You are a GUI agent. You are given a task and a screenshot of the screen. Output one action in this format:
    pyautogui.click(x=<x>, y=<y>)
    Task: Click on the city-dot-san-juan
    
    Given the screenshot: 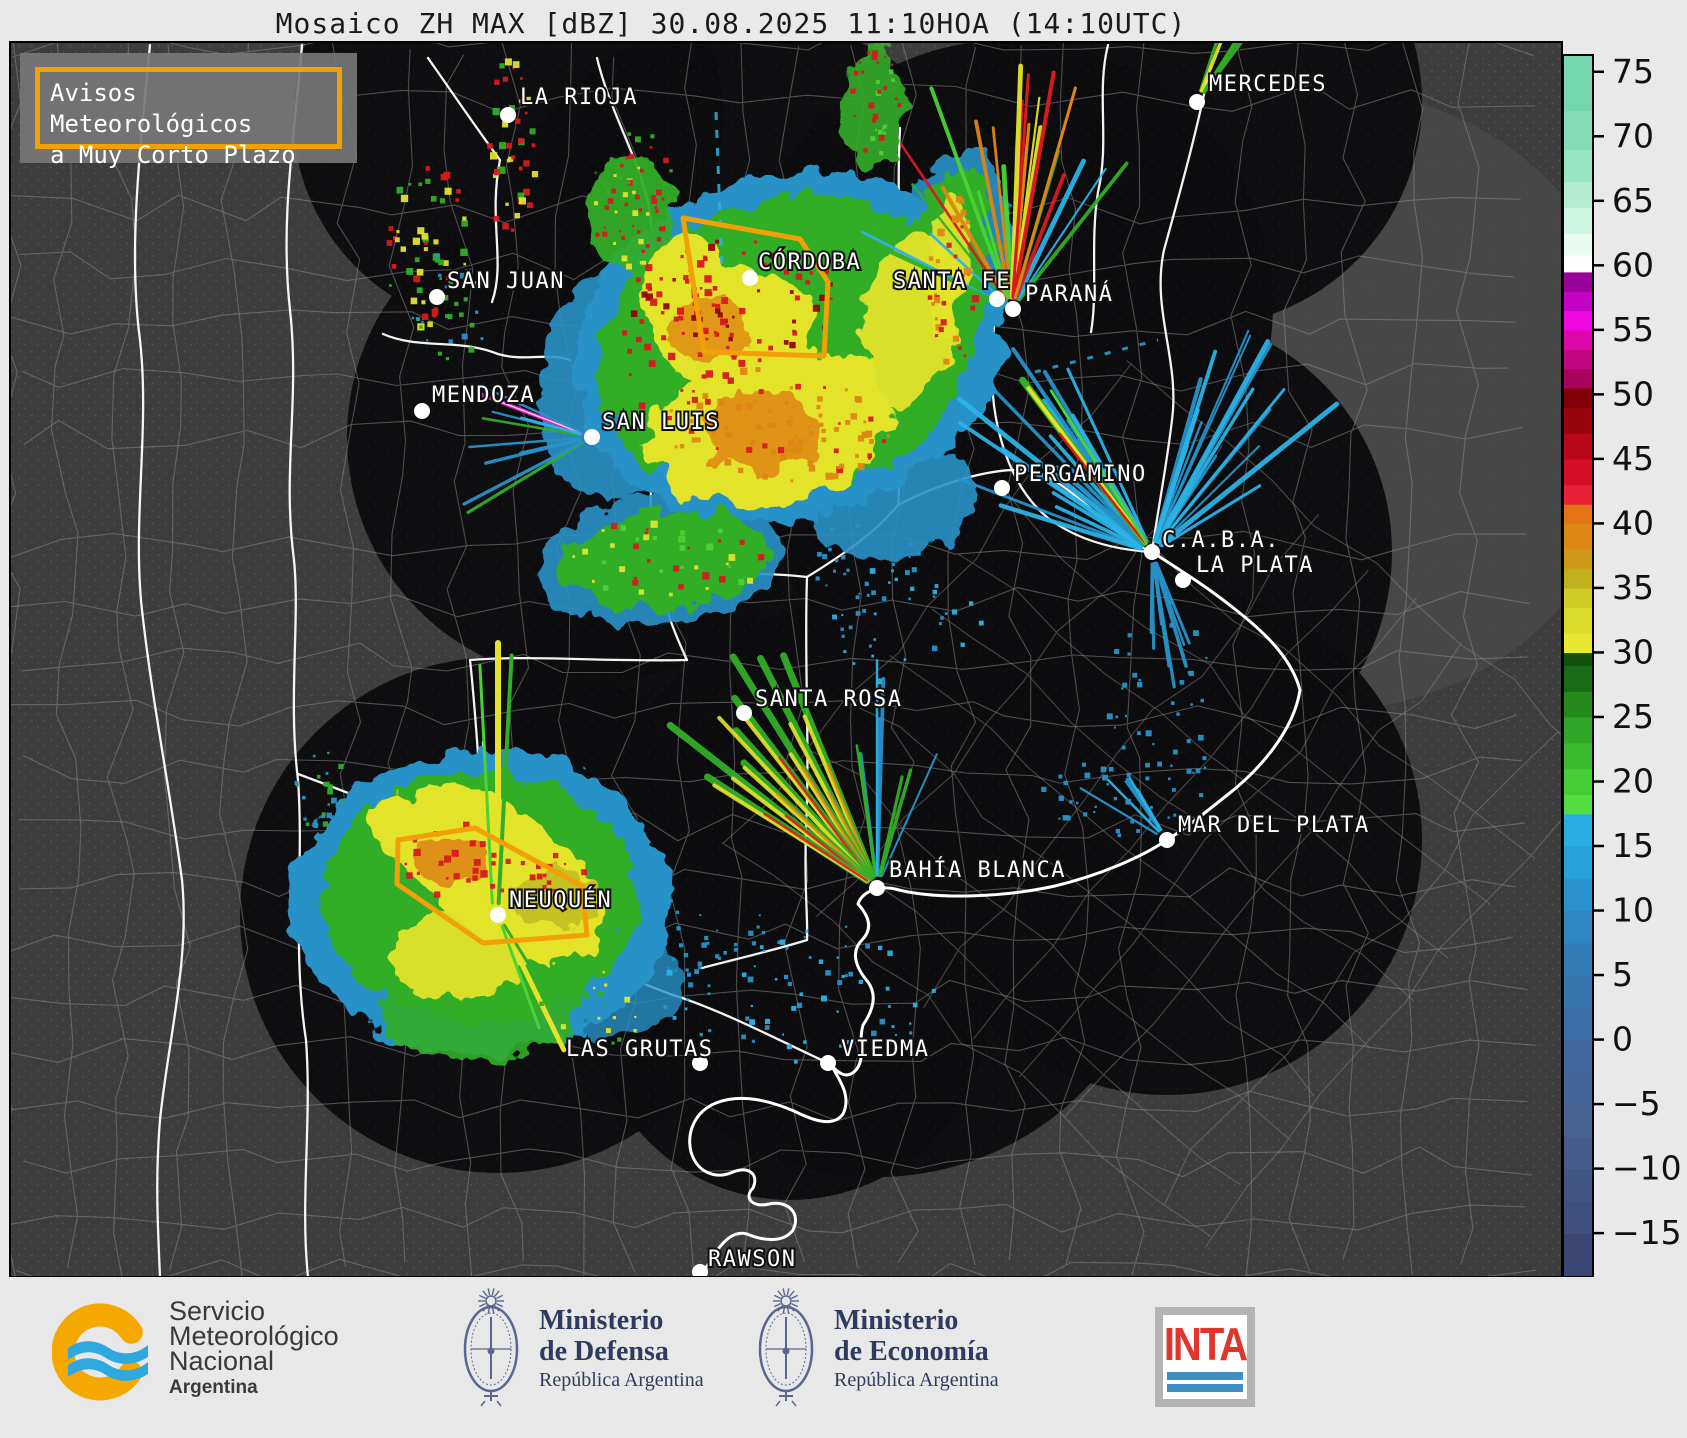 What is the action you would take?
    pyautogui.click(x=437, y=297)
    